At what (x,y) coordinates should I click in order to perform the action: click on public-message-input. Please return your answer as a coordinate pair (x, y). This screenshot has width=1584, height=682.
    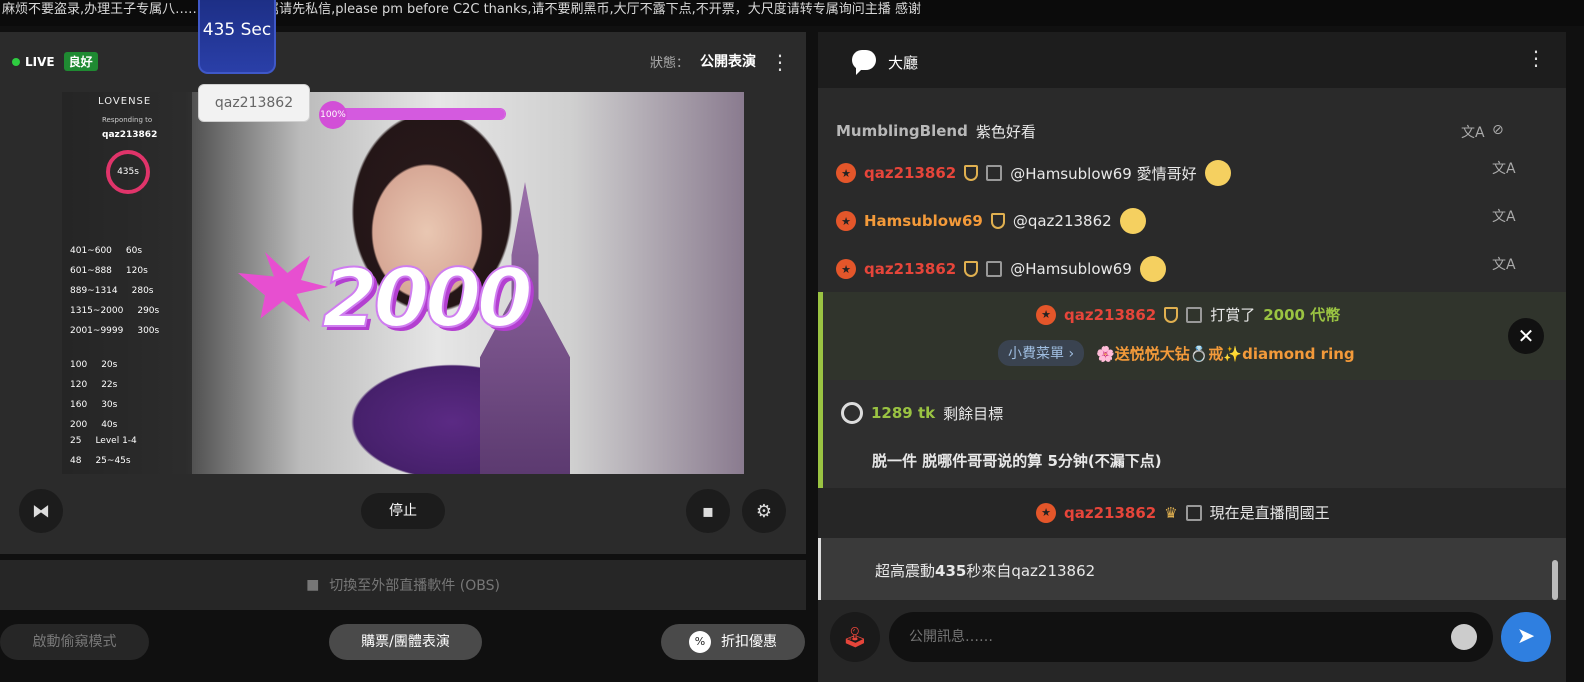
    Looking at the image, I should click on (1169, 637).